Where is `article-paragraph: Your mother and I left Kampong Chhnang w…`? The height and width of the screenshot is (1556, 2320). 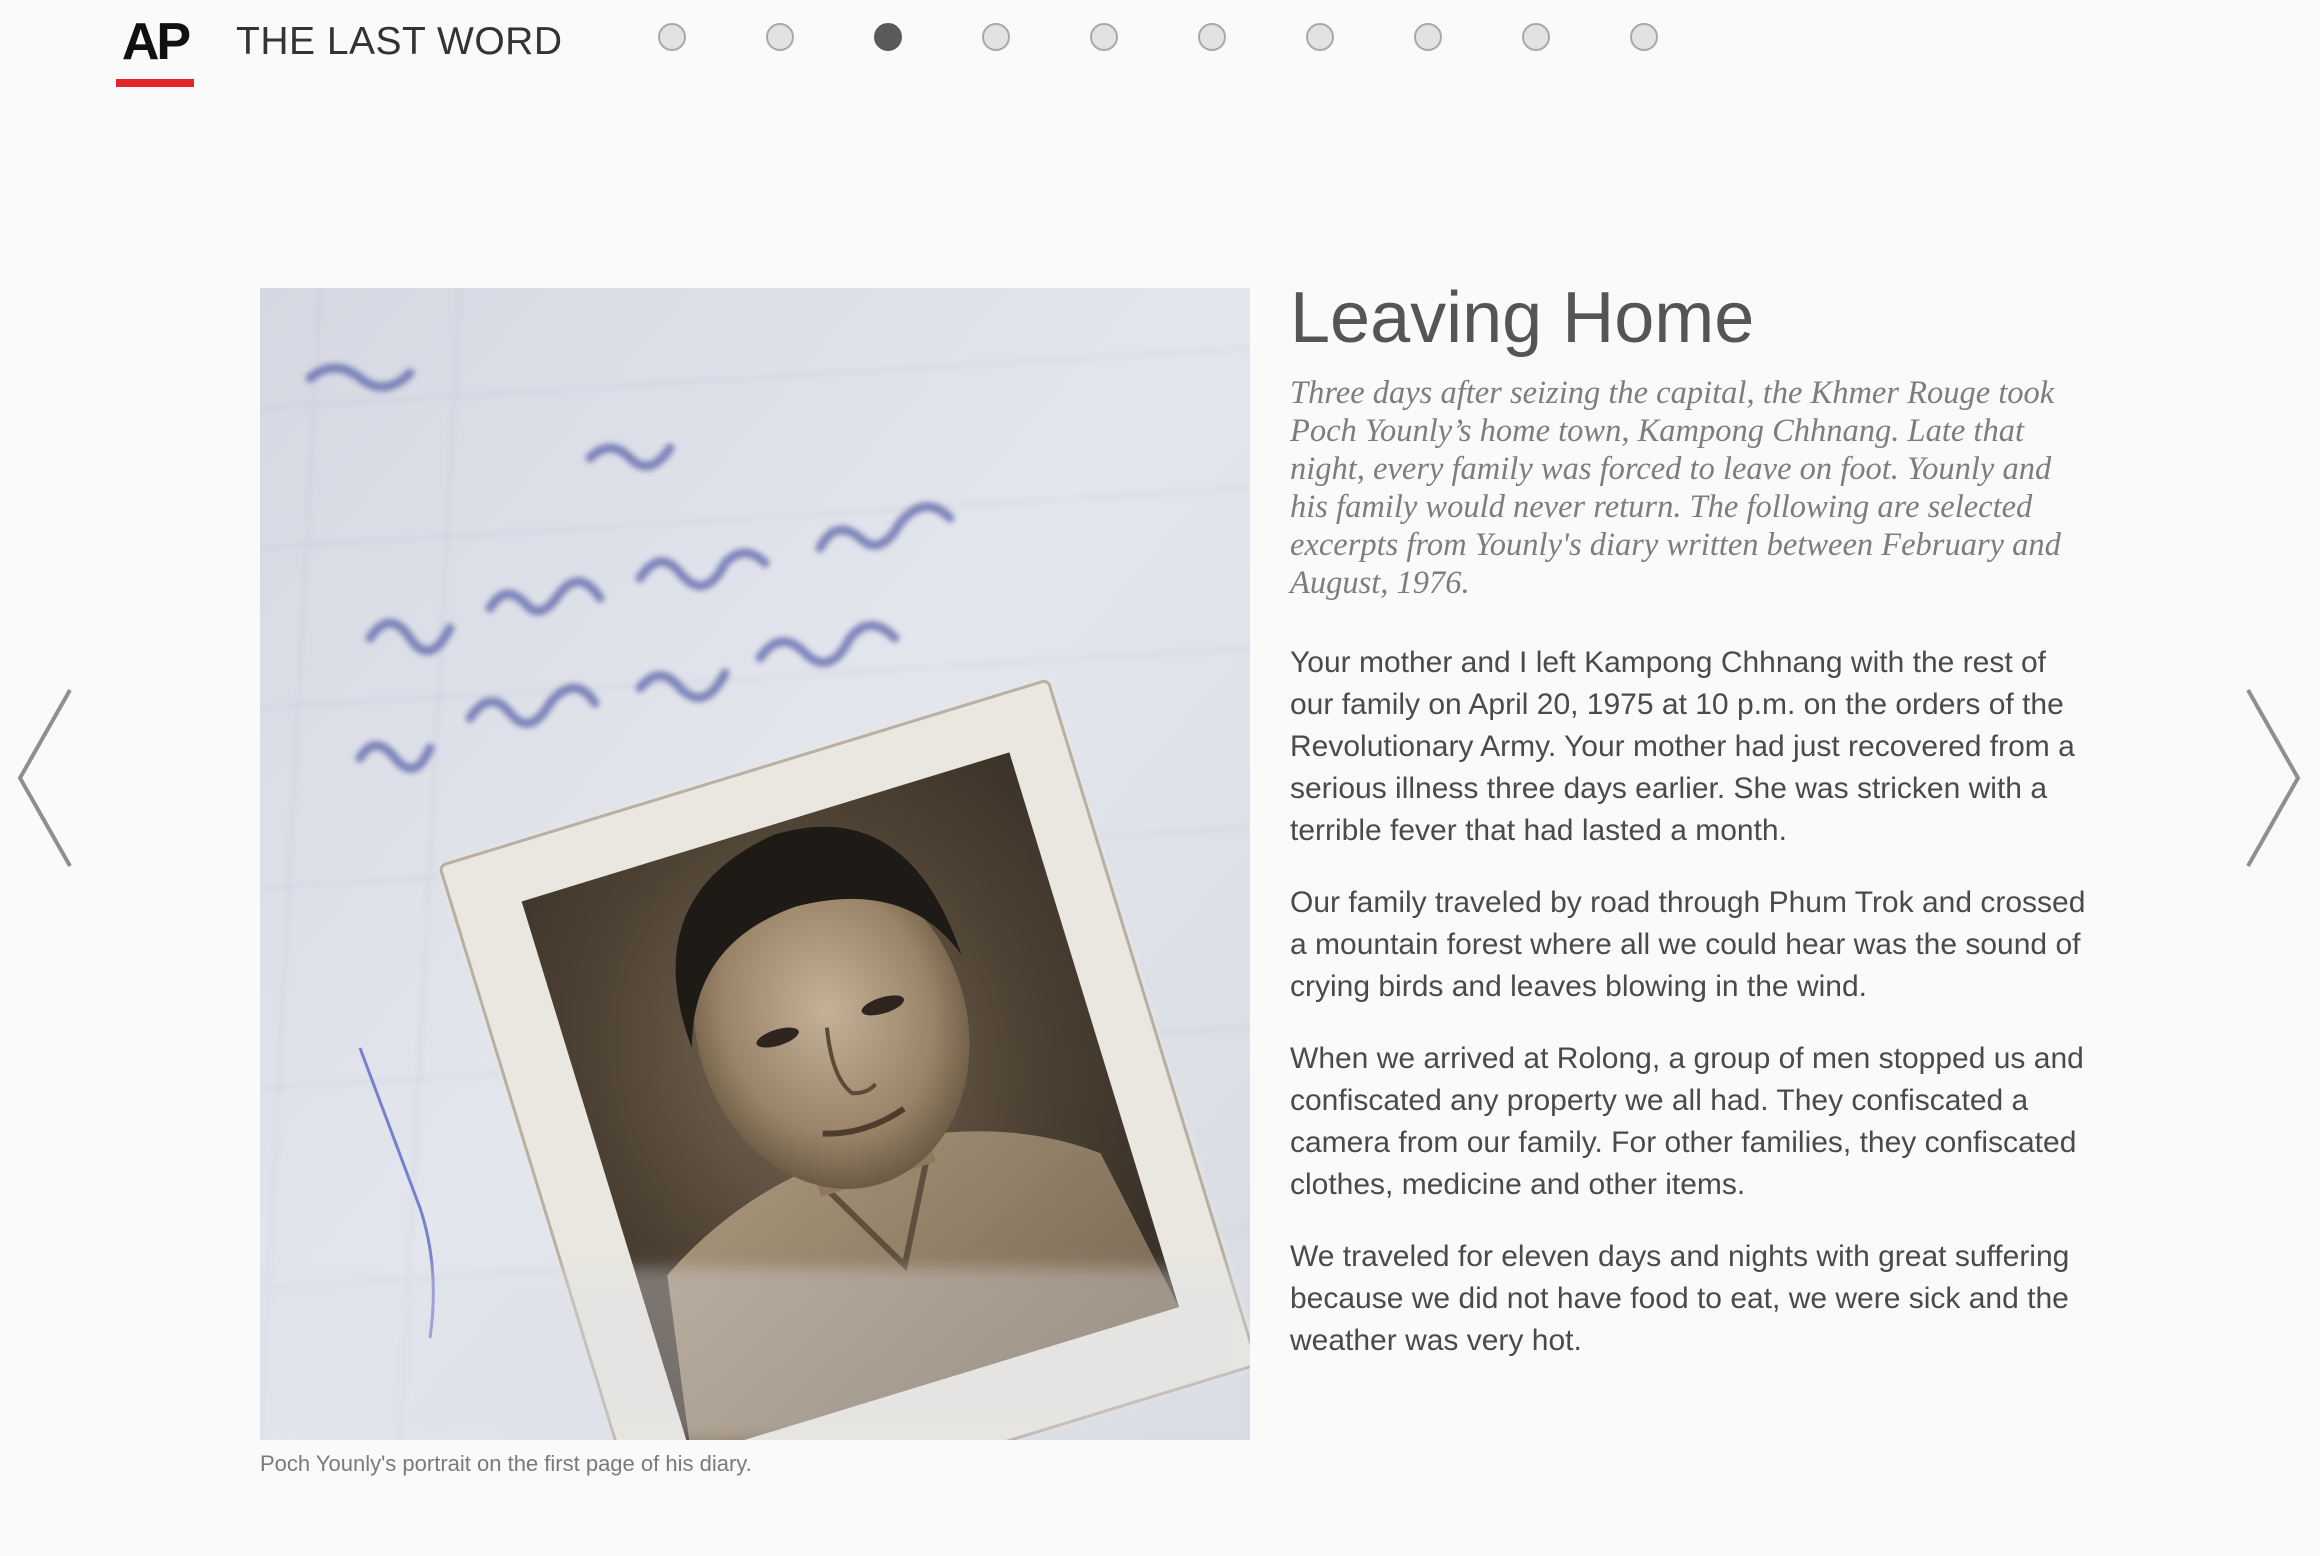
article-paragraph: Your mother and I left Kampong Chhnang w… is located at coordinates (1682, 746).